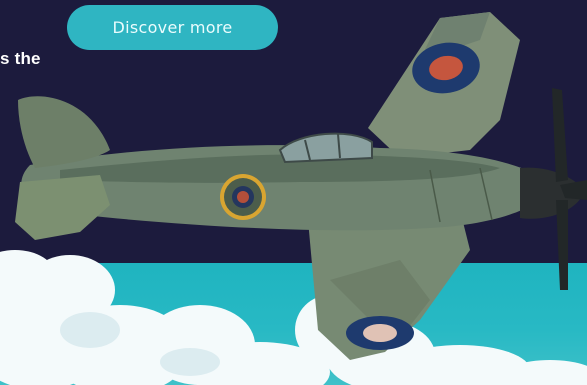 This screenshot has width=587, height=385. Describe the element at coordinates (172, 27) in the screenshot. I see `discover-more-button: Discover more` at that location.